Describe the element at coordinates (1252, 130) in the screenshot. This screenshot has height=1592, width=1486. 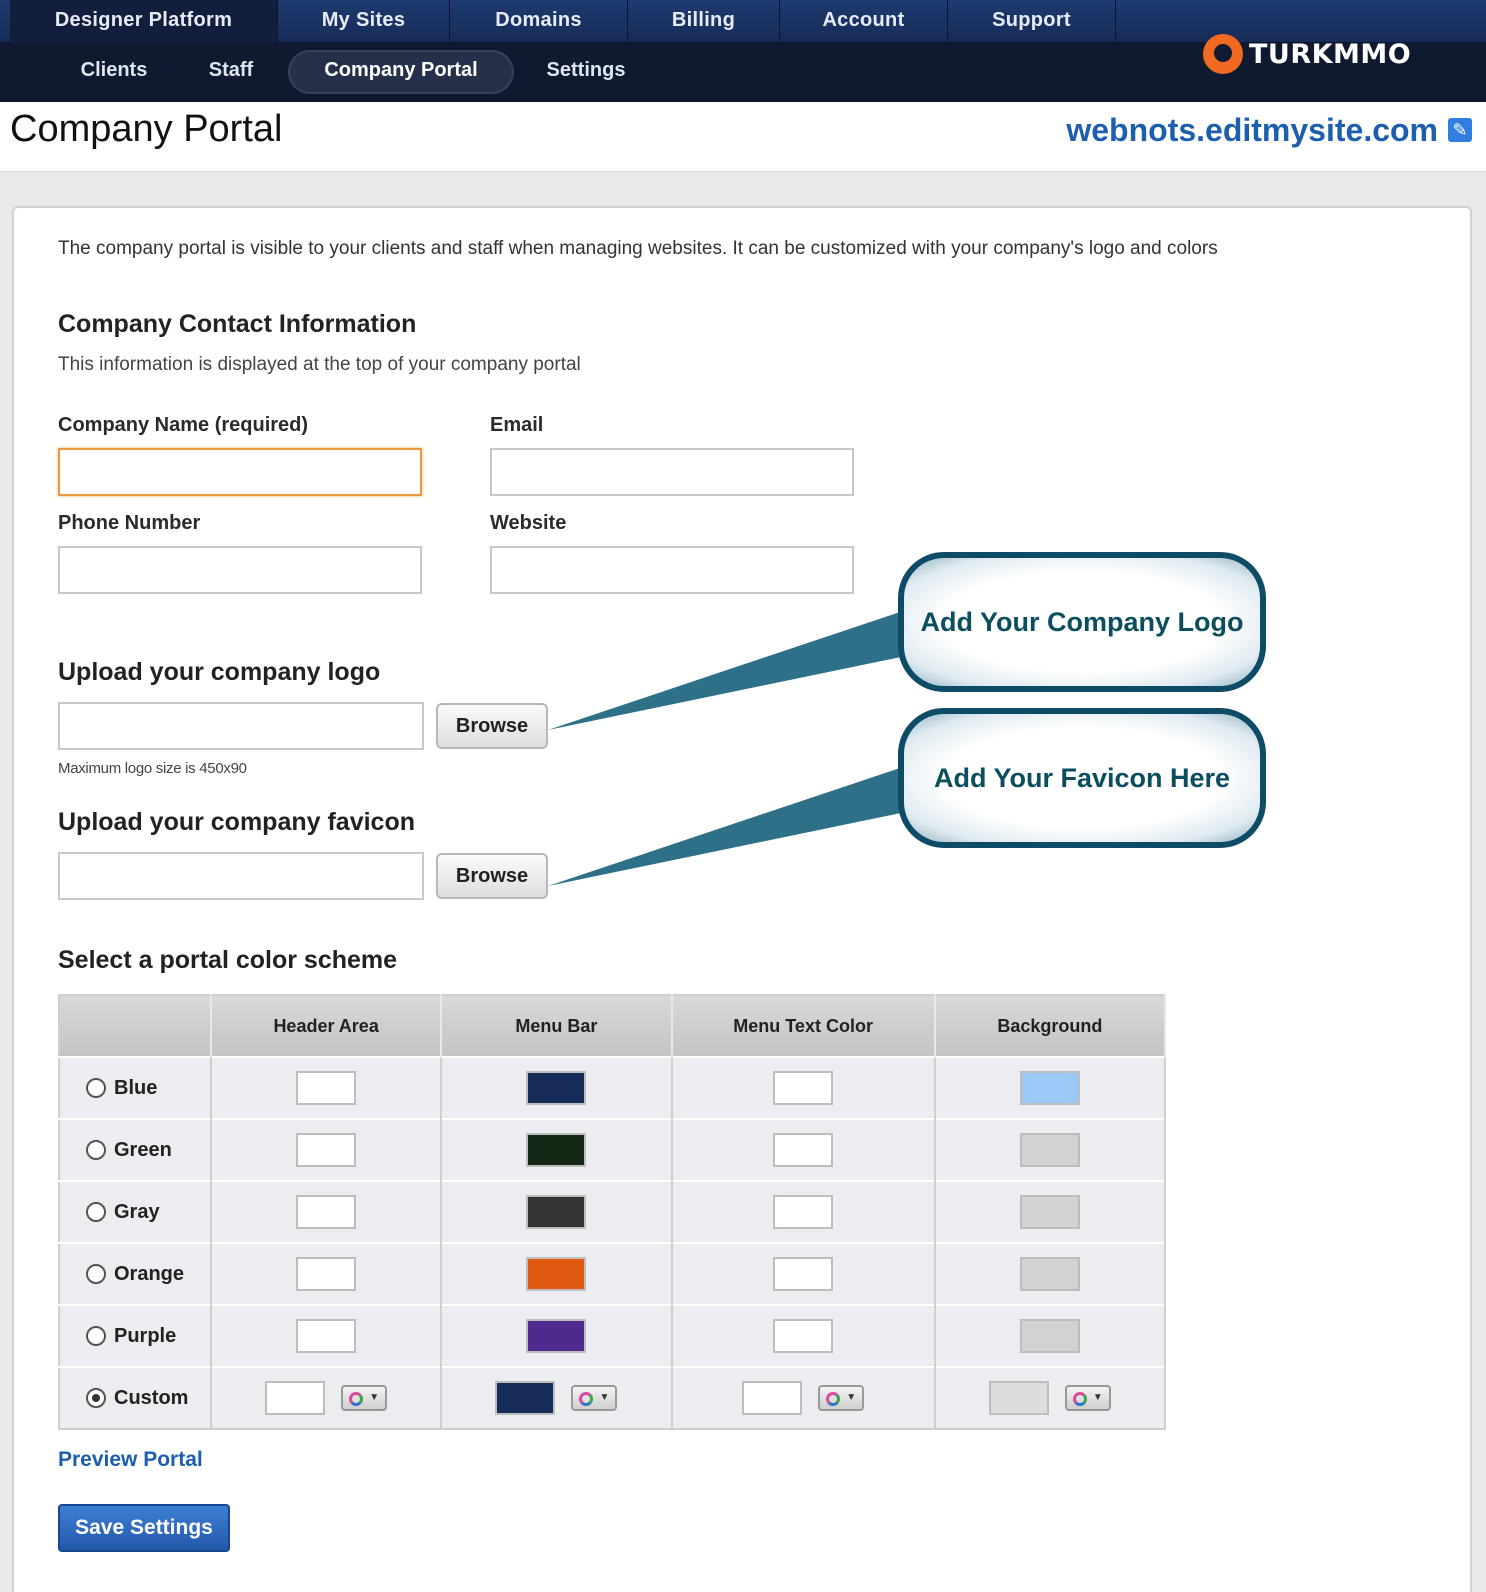
I see `site-domain-link: webnots.editmysite.com` at that location.